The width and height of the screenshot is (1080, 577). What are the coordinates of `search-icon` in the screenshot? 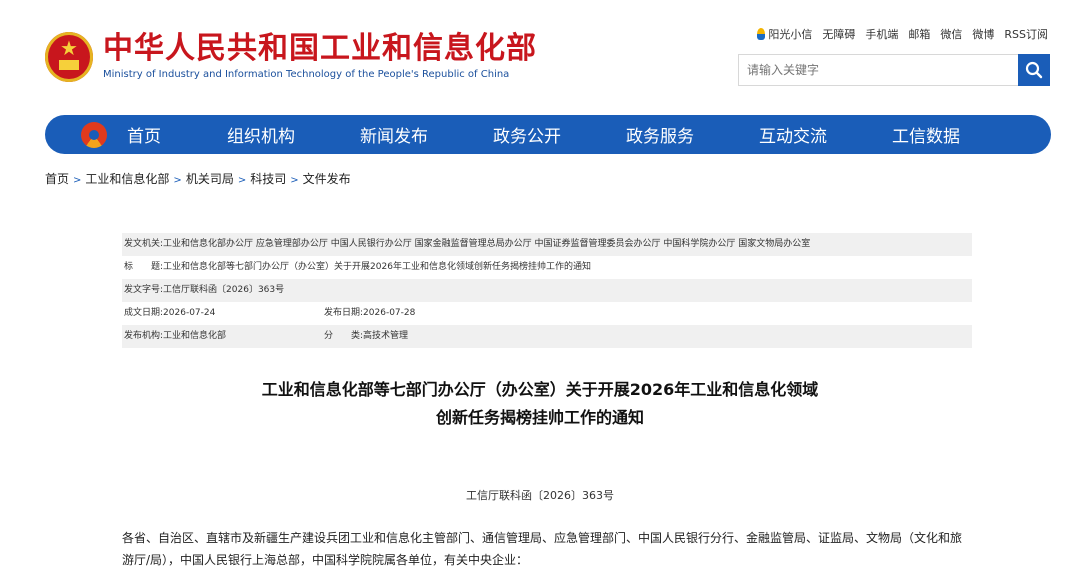 It's located at (1034, 70).